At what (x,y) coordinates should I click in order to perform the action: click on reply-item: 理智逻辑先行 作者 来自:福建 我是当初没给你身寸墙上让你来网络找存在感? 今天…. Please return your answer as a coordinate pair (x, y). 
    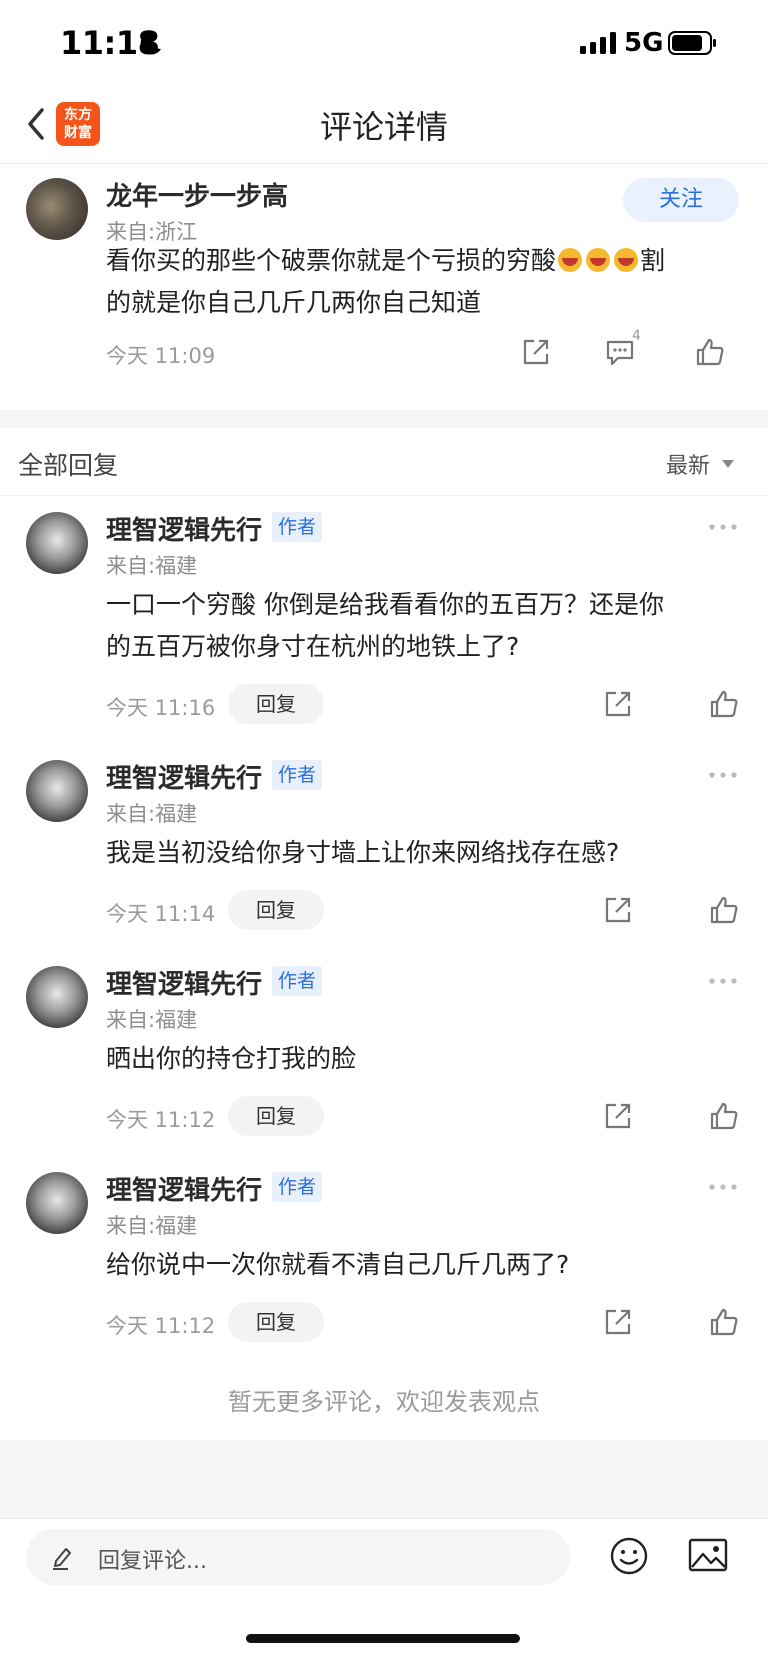
    Looking at the image, I should click on (384, 847).